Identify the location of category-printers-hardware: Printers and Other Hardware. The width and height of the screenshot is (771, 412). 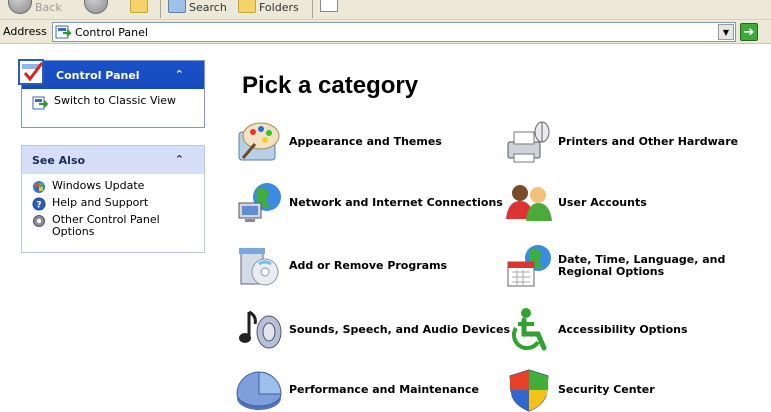
(621, 142).